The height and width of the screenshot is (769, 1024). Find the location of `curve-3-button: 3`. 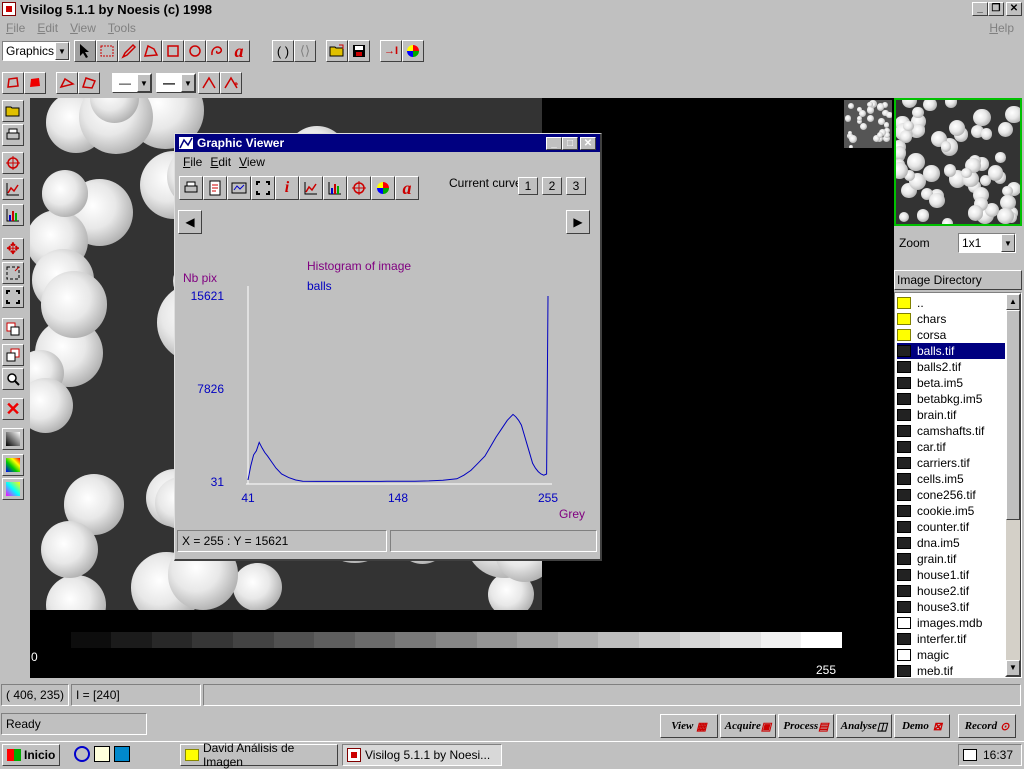

curve-3-button: 3 is located at coordinates (576, 186).